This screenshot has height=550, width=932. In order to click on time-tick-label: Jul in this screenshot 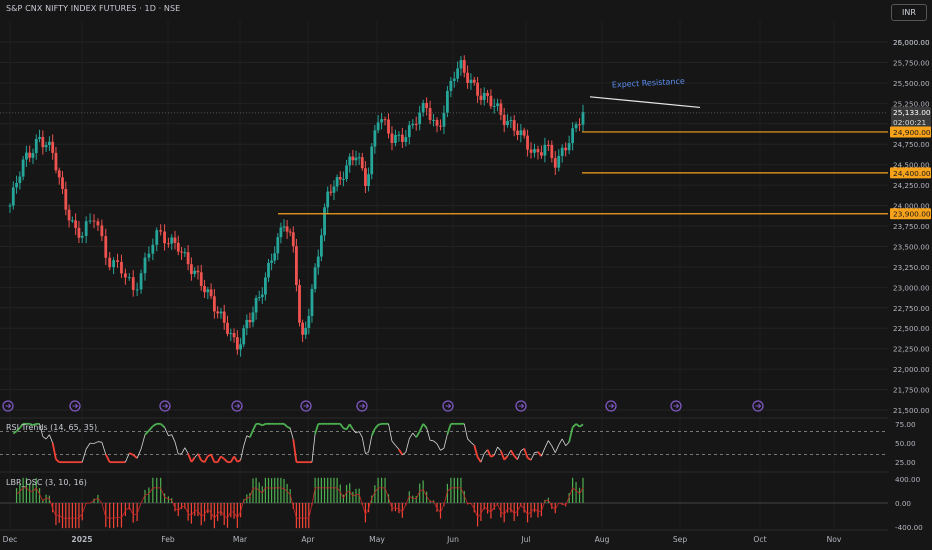, I will do `click(525, 539)`.